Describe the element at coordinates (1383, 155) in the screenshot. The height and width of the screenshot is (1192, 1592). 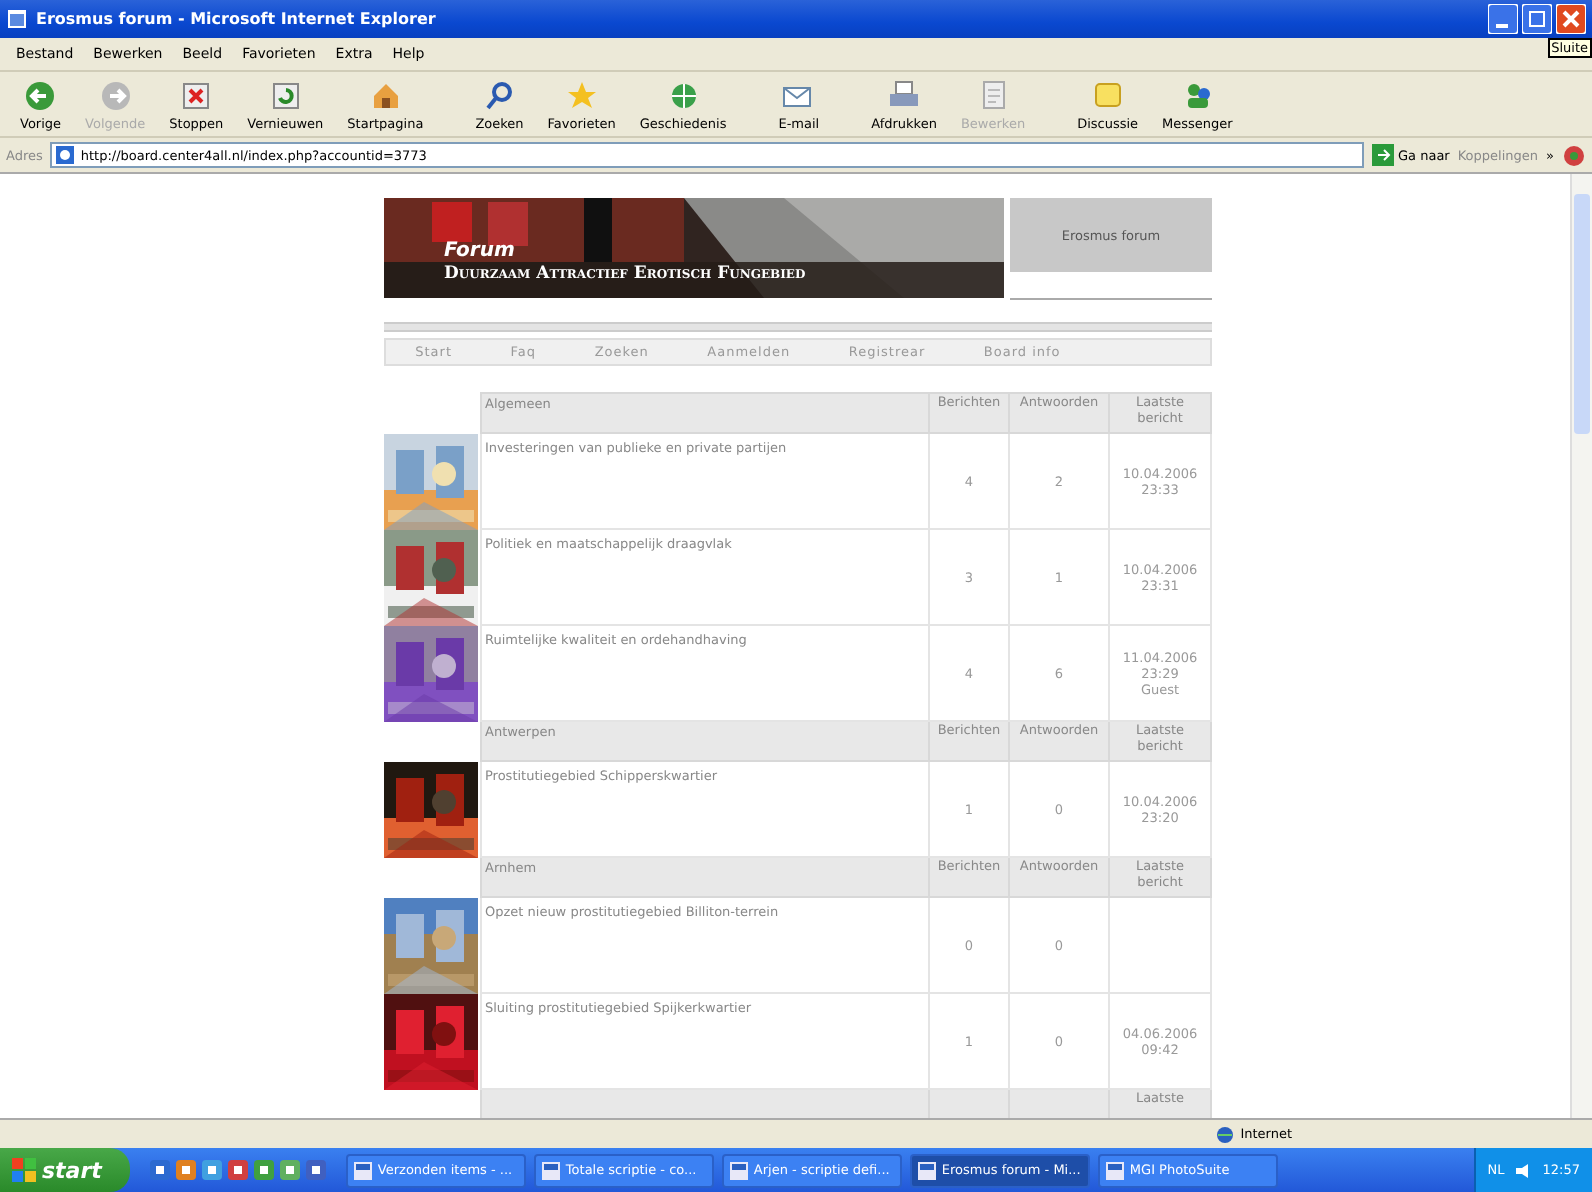
I see `arrow-icon` at that location.